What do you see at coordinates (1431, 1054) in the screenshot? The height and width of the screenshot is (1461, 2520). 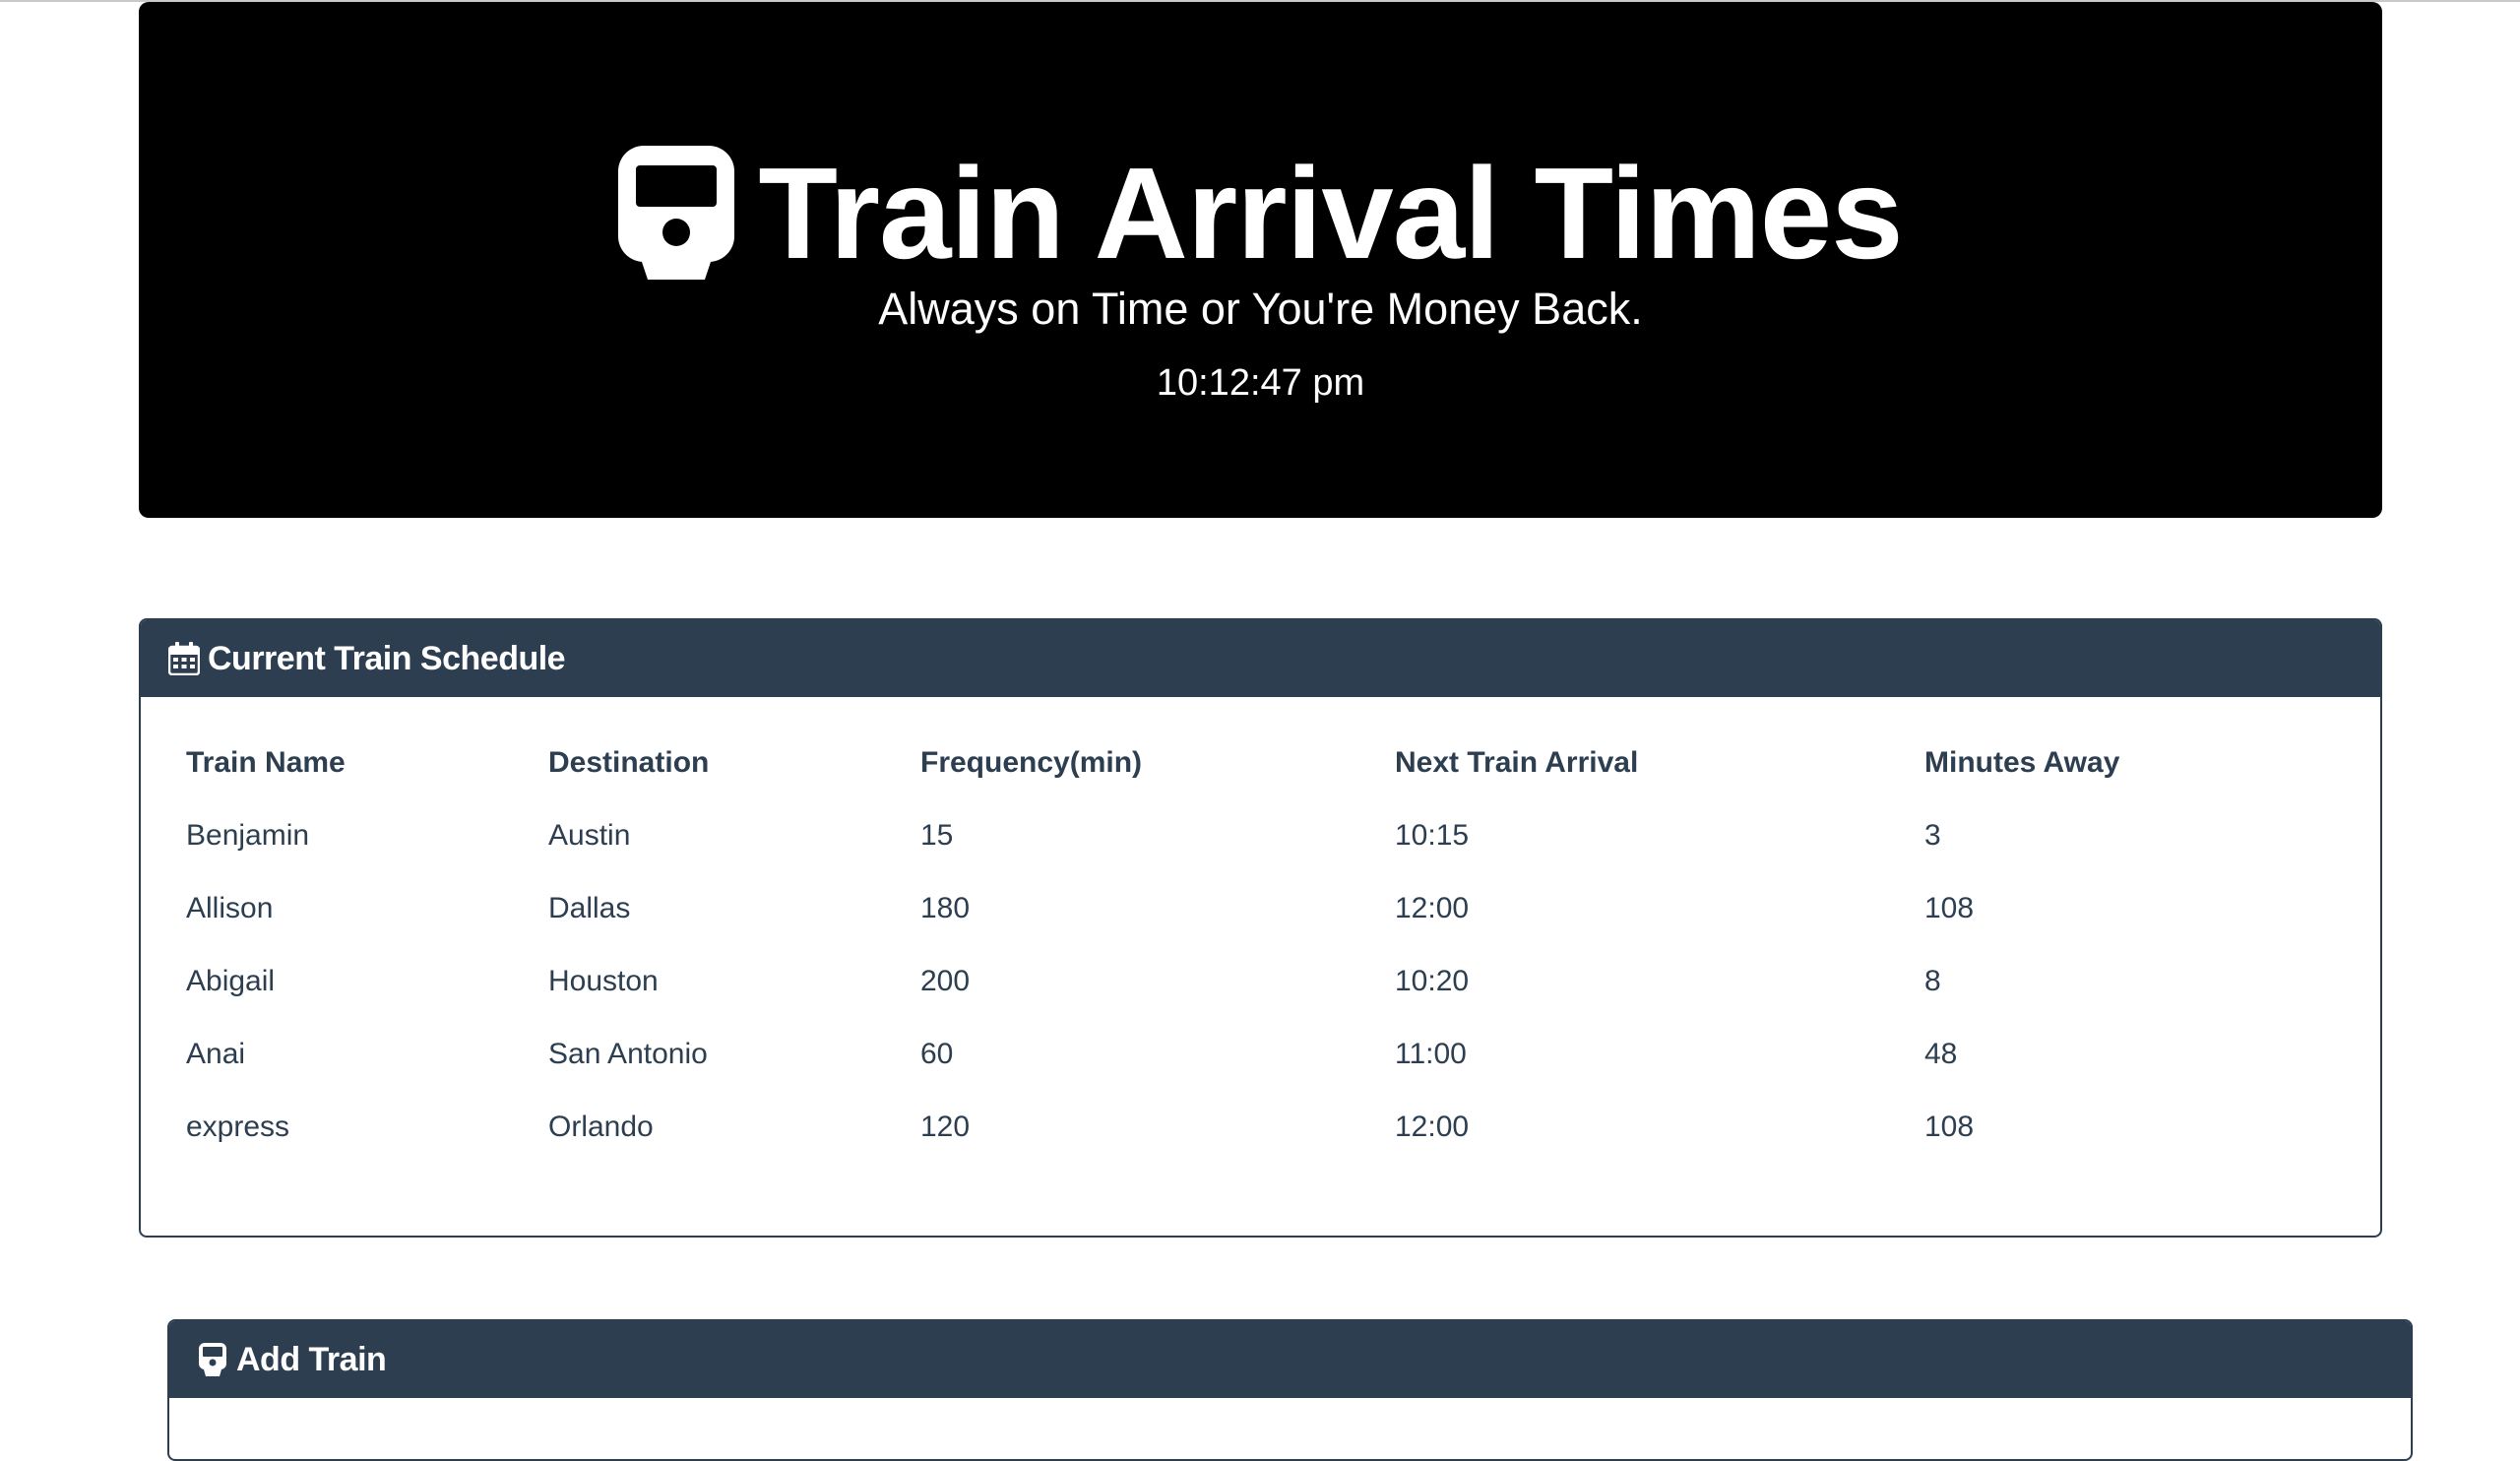 I see `next-arrival-cell: 11:00` at bounding box center [1431, 1054].